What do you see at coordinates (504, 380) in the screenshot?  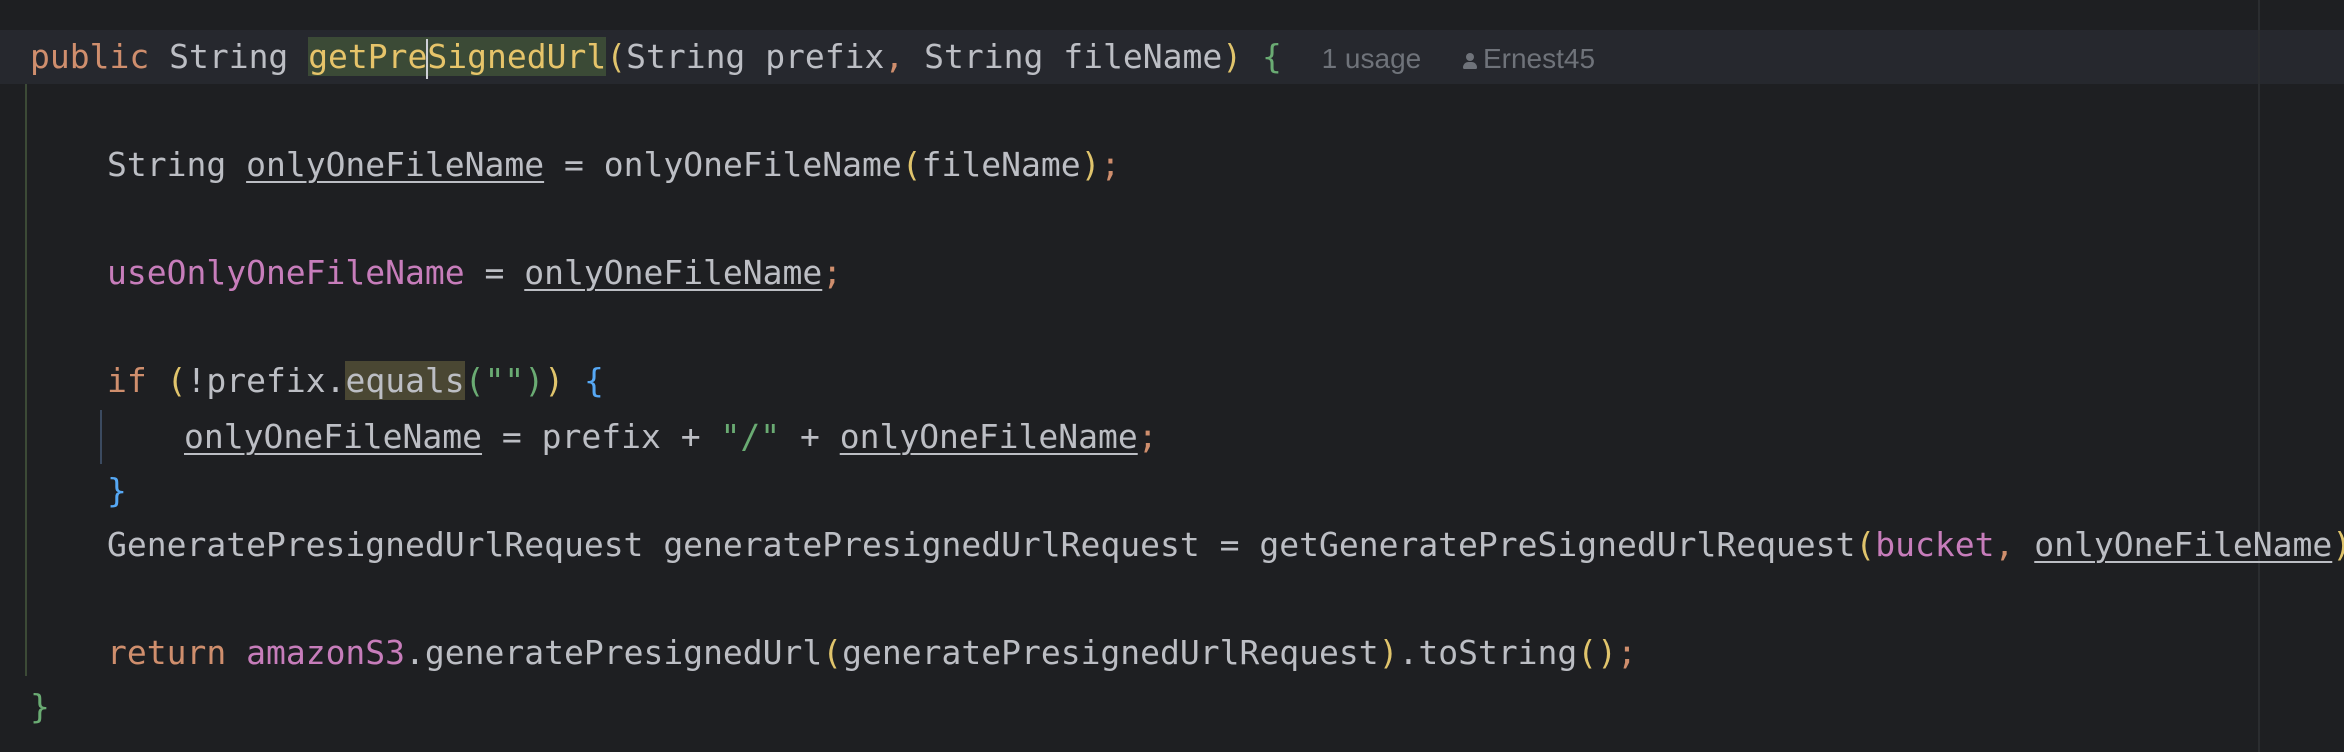 I see `string-literal: ""` at bounding box center [504, 380].